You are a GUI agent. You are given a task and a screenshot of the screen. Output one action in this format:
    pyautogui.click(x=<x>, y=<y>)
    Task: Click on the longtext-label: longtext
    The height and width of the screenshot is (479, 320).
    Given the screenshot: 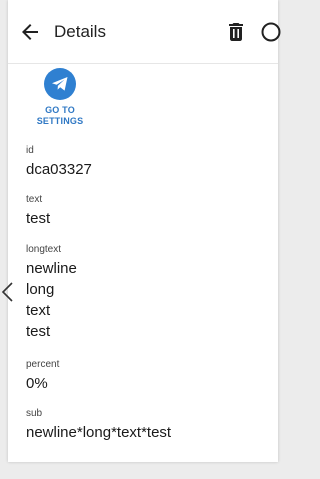 What is the action you would take?
    pyautogui.click(x=44, y=249)
    